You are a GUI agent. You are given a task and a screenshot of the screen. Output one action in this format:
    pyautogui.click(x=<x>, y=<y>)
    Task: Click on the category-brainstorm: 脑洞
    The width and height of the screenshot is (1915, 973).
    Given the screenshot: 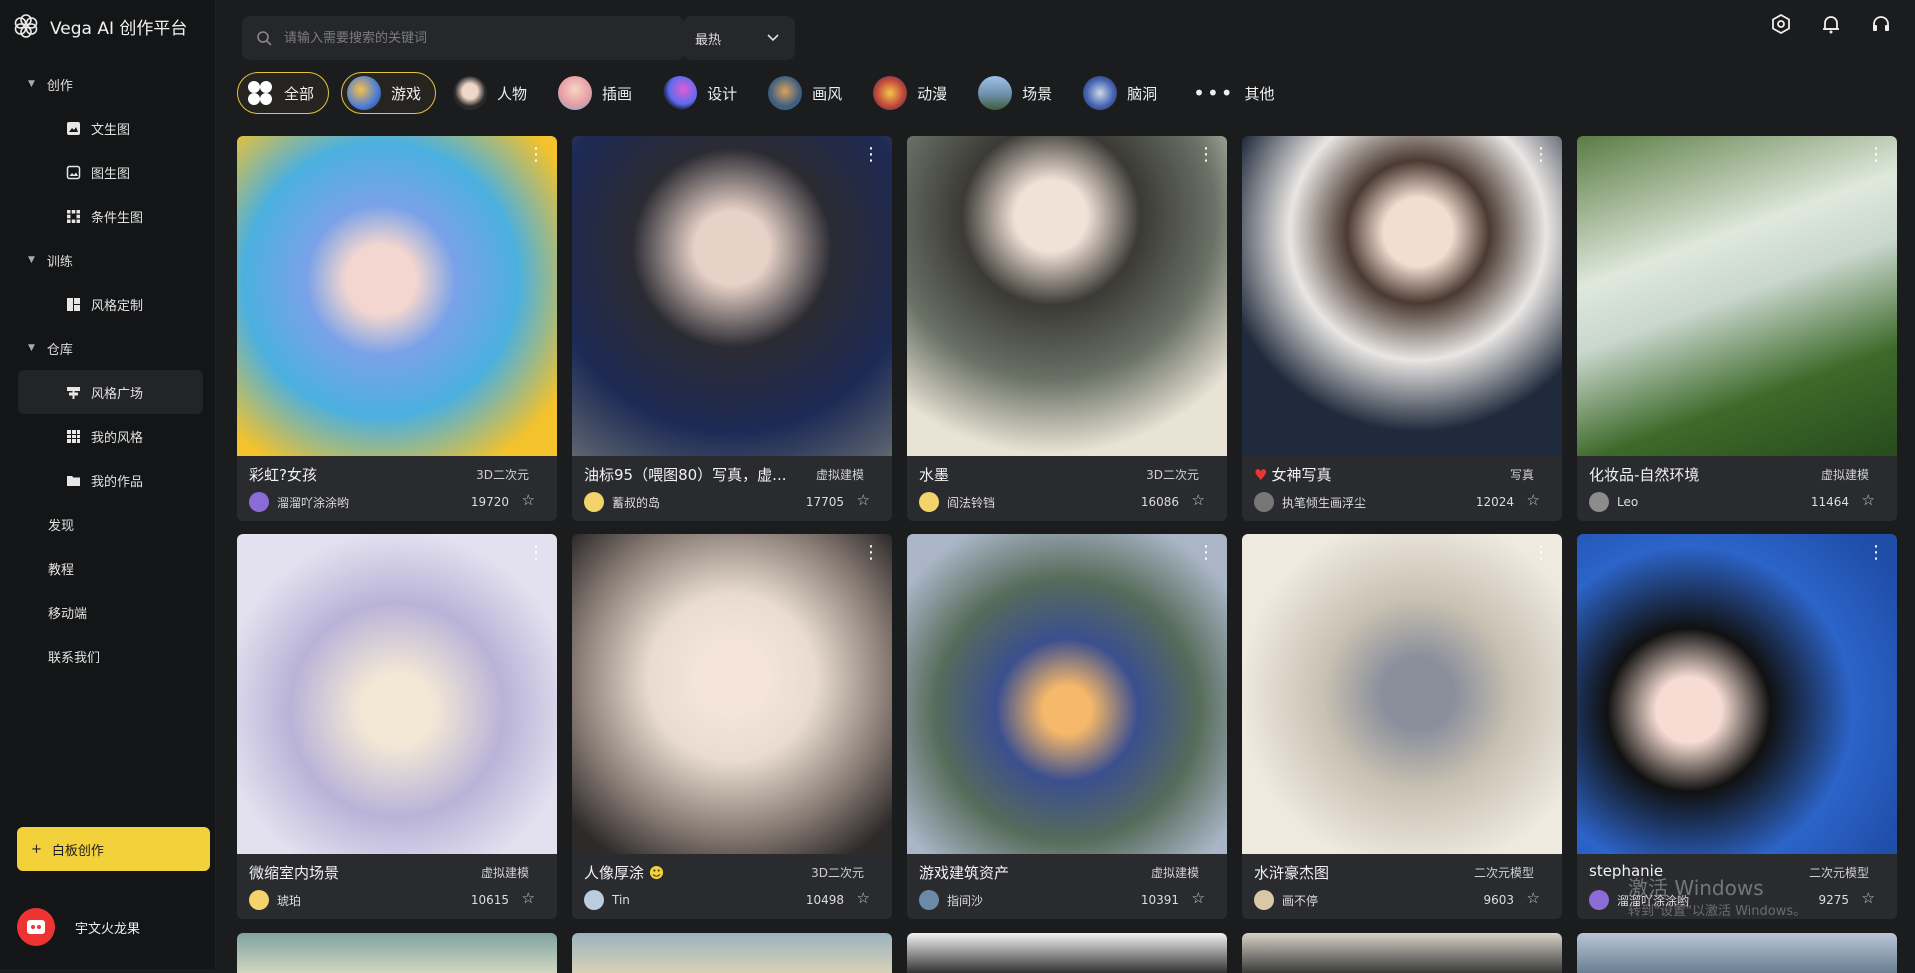 What is the action you would take?
    pyautogui.click(x=1124, y=93)
    